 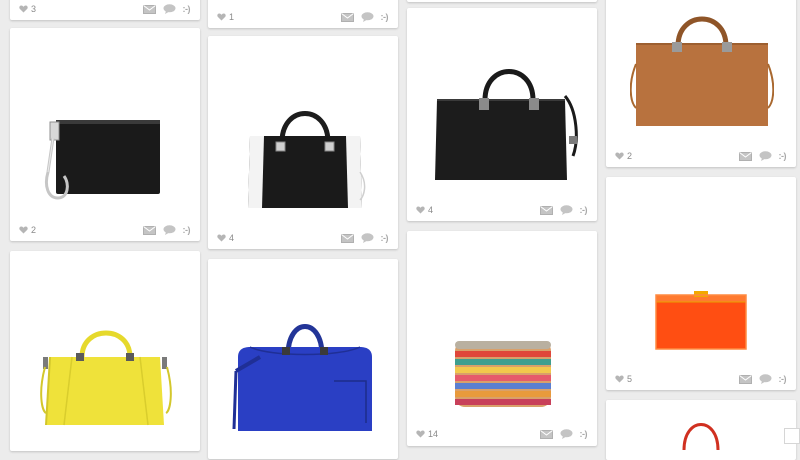 What do you see at coordinates (702, 68) in the screenshot?
I see `product-image-tan-structured-tote` at bounding box center [702, 68].